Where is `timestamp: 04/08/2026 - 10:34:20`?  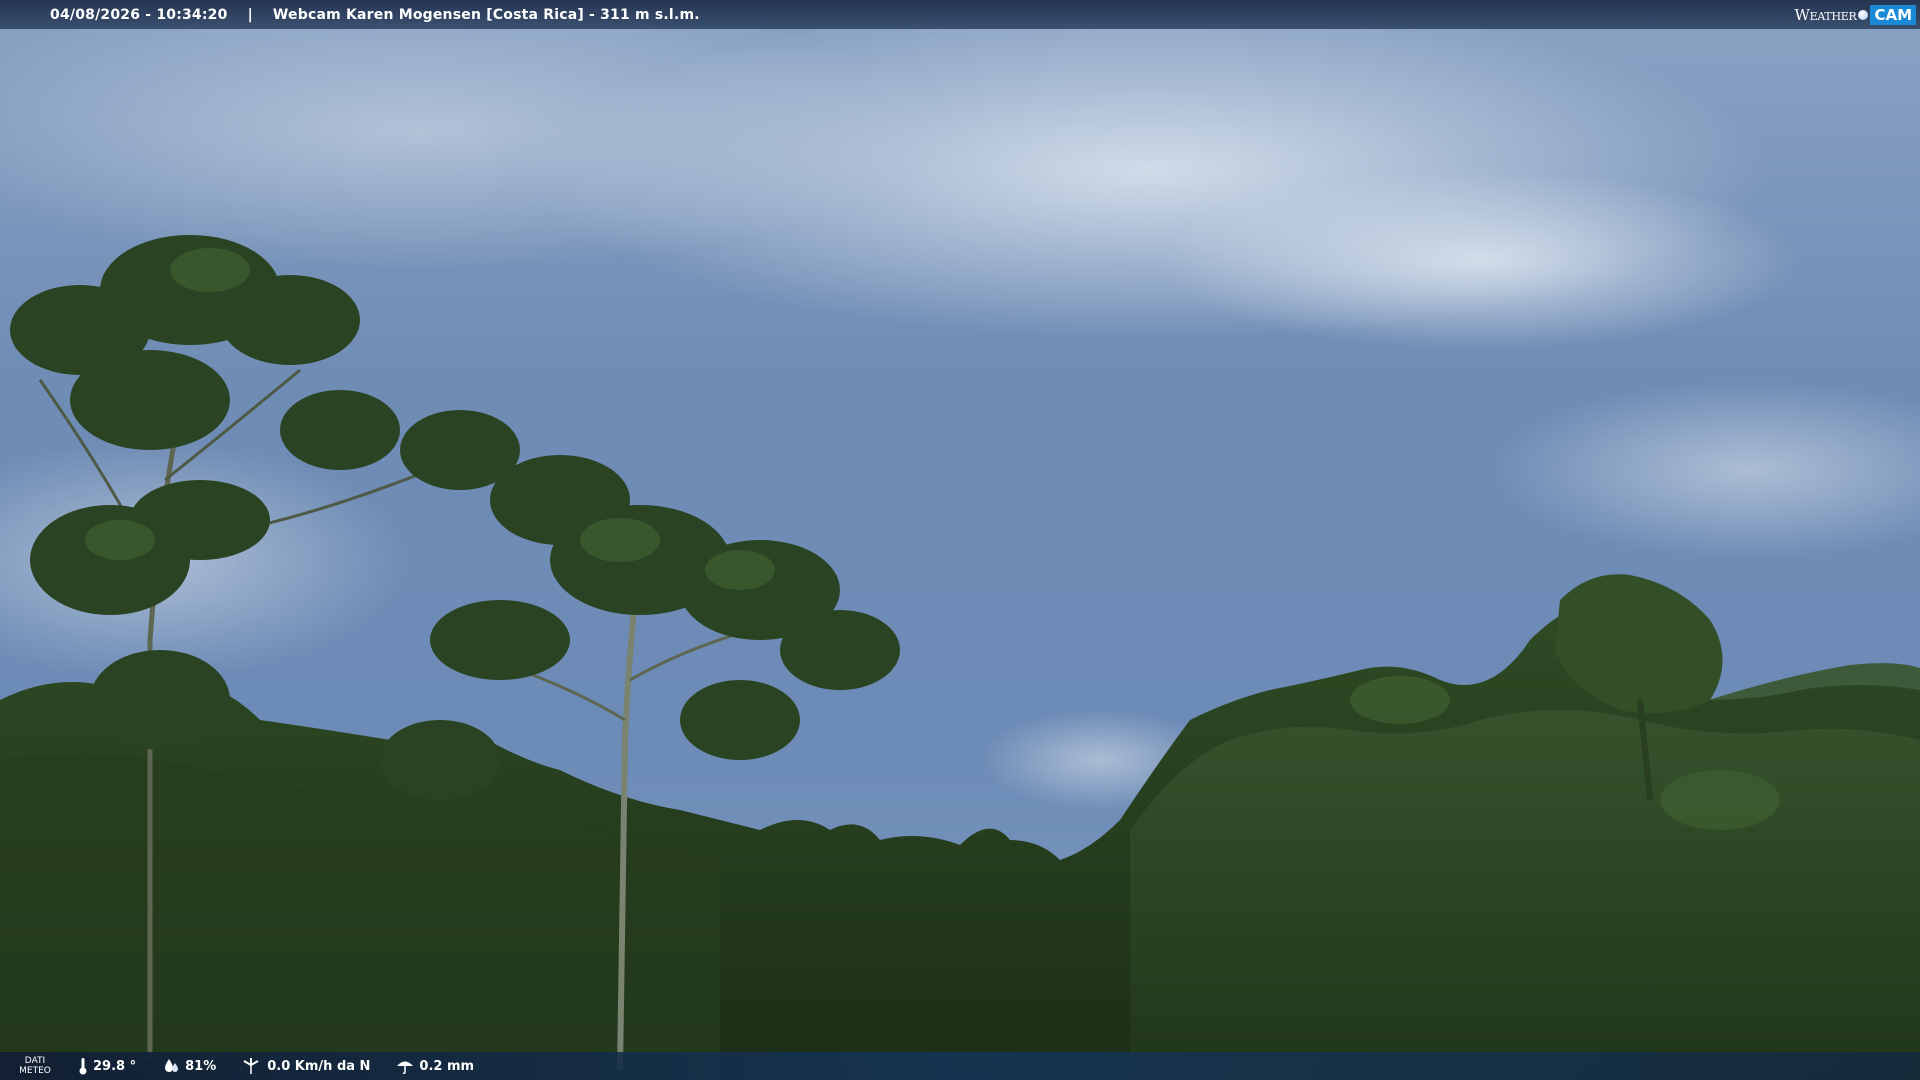 timestamp: 04/08/2026 - 10:34:20 is located at coordinates (139, 14).